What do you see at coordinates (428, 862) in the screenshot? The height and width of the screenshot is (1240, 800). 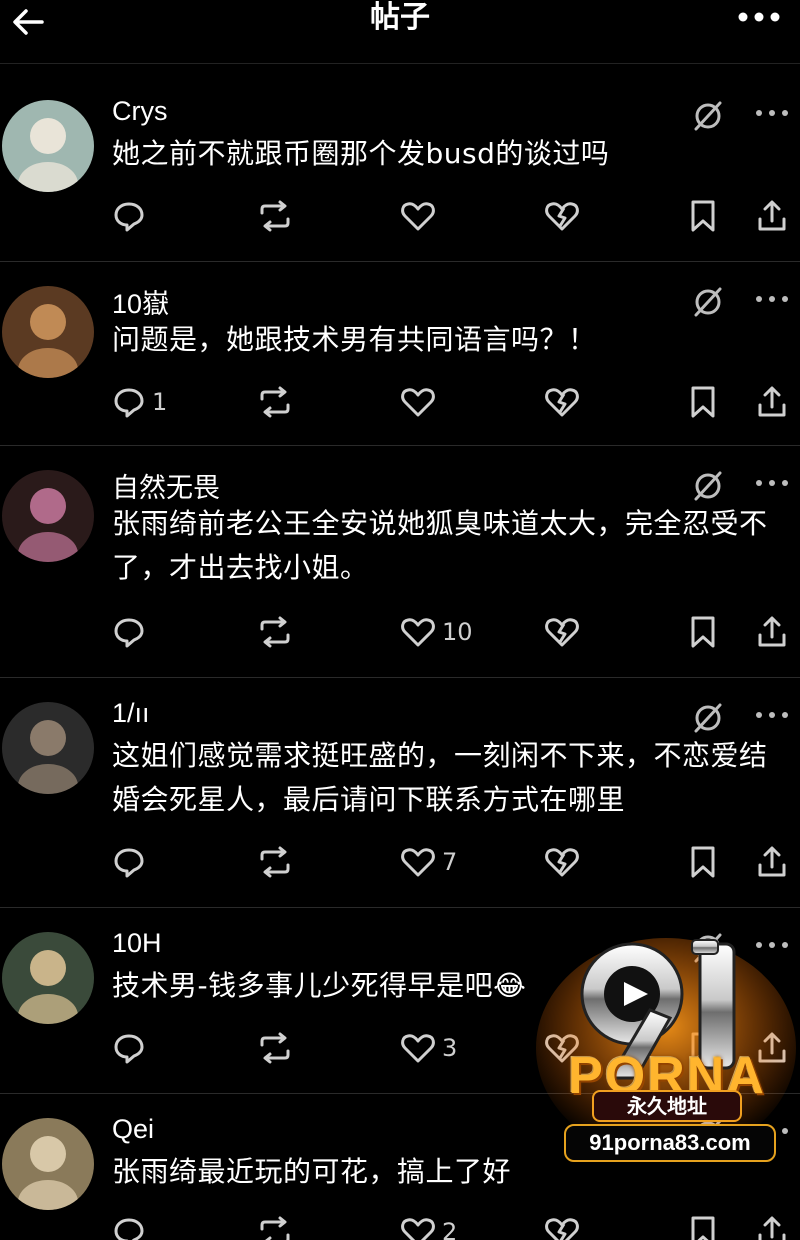 I see `like-button: 7` at bounding box center [428, 862].